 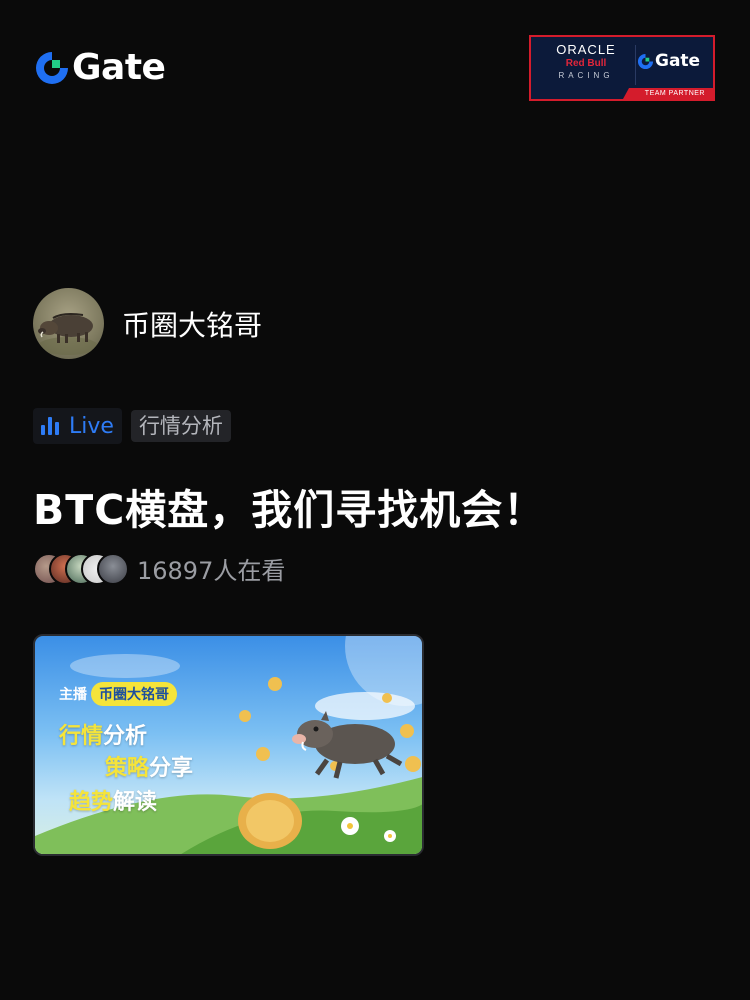 What do you see at coordinates (645, 61) in the screenshot?
I see `gate-mini-icon` at bounding box center [645, 61].